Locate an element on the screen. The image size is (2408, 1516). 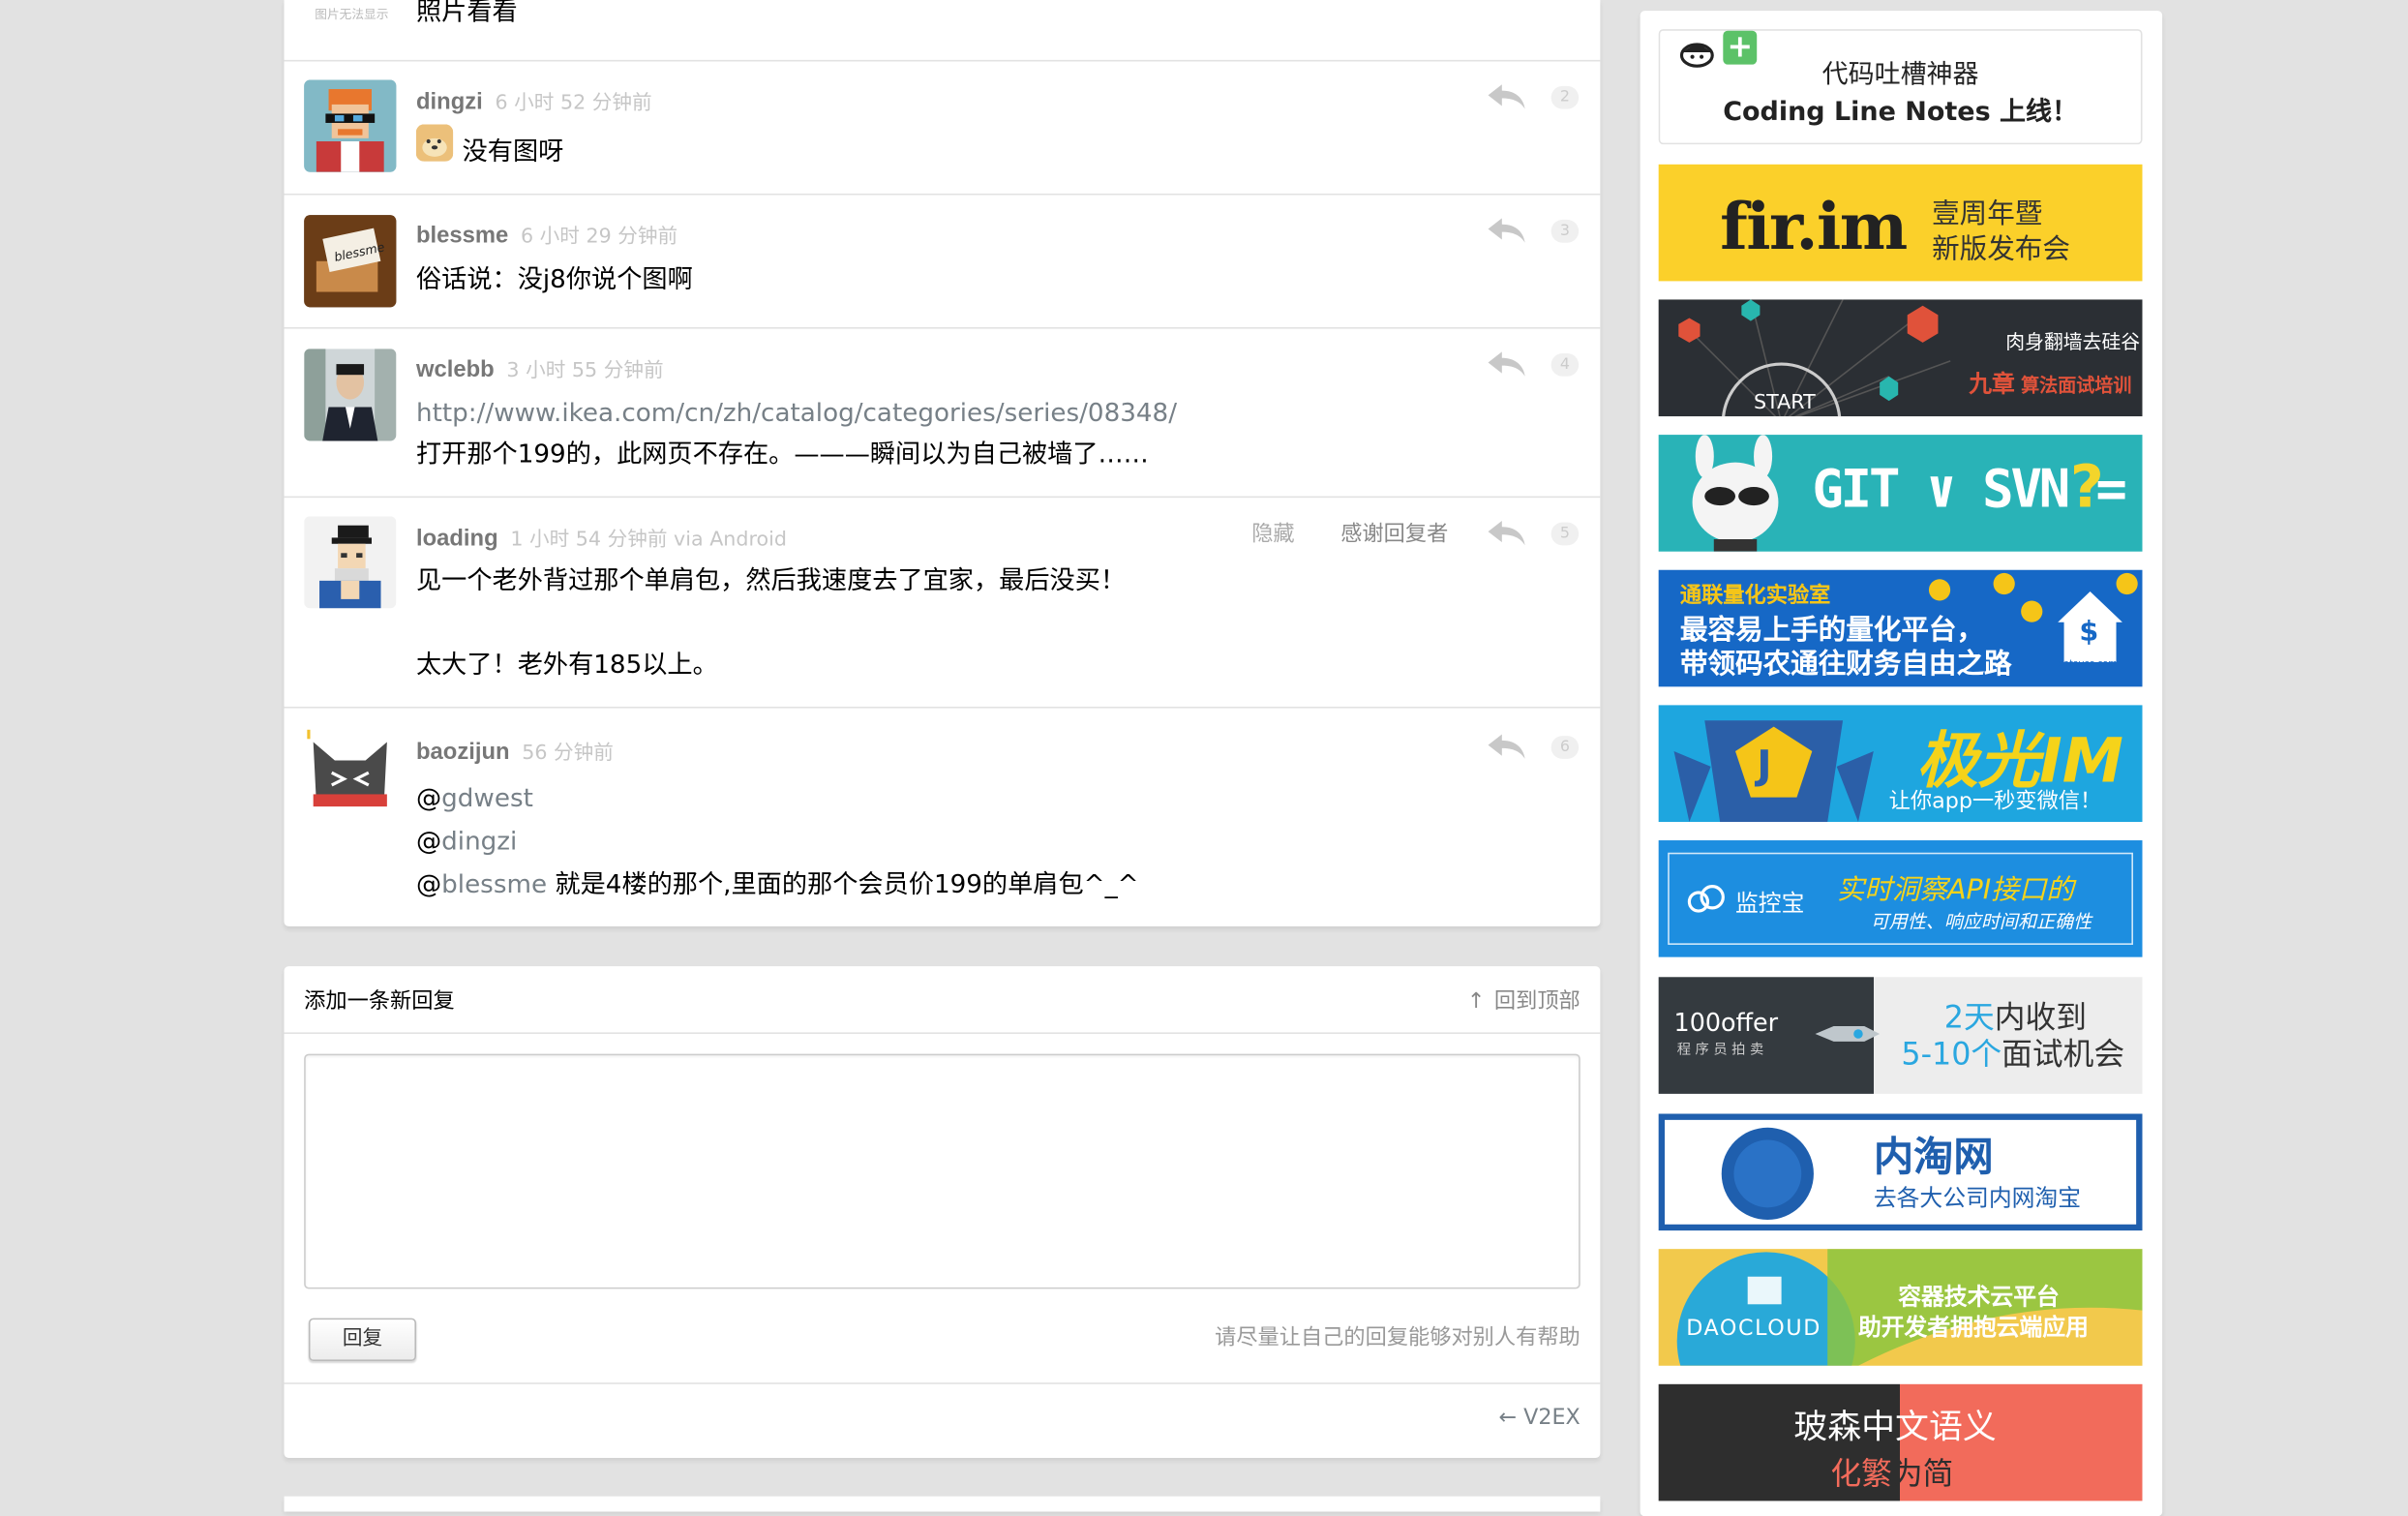
back-to-top-label: 回到顶部 is located at coordinates (1536, 1001).